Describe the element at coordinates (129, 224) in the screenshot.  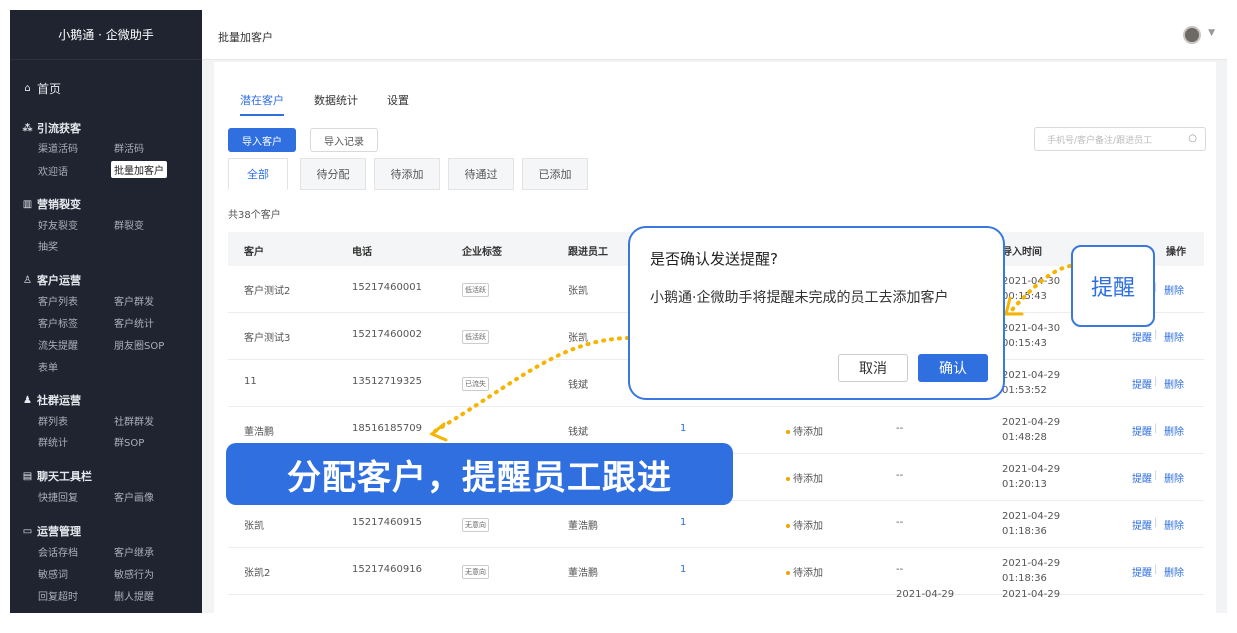
I see `sidebar-item-group-fission: 群裂变` at that location.